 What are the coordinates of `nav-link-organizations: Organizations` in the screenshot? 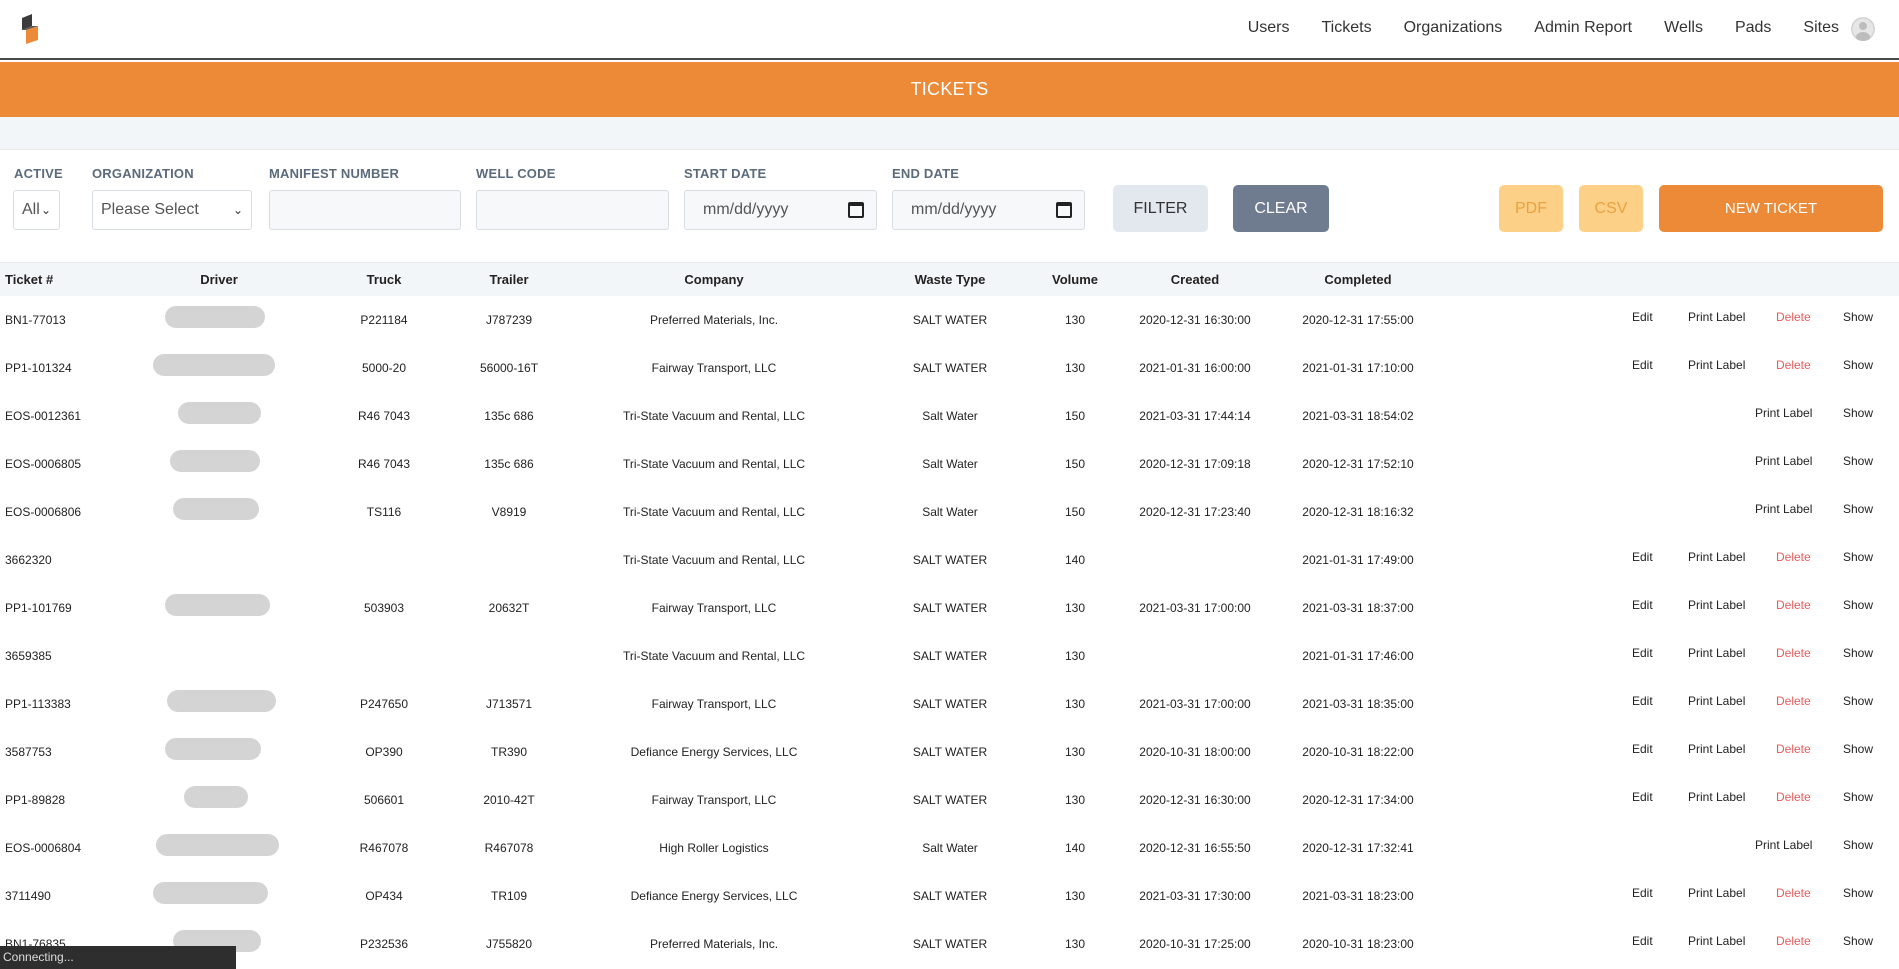 It's located at (1453, 28).